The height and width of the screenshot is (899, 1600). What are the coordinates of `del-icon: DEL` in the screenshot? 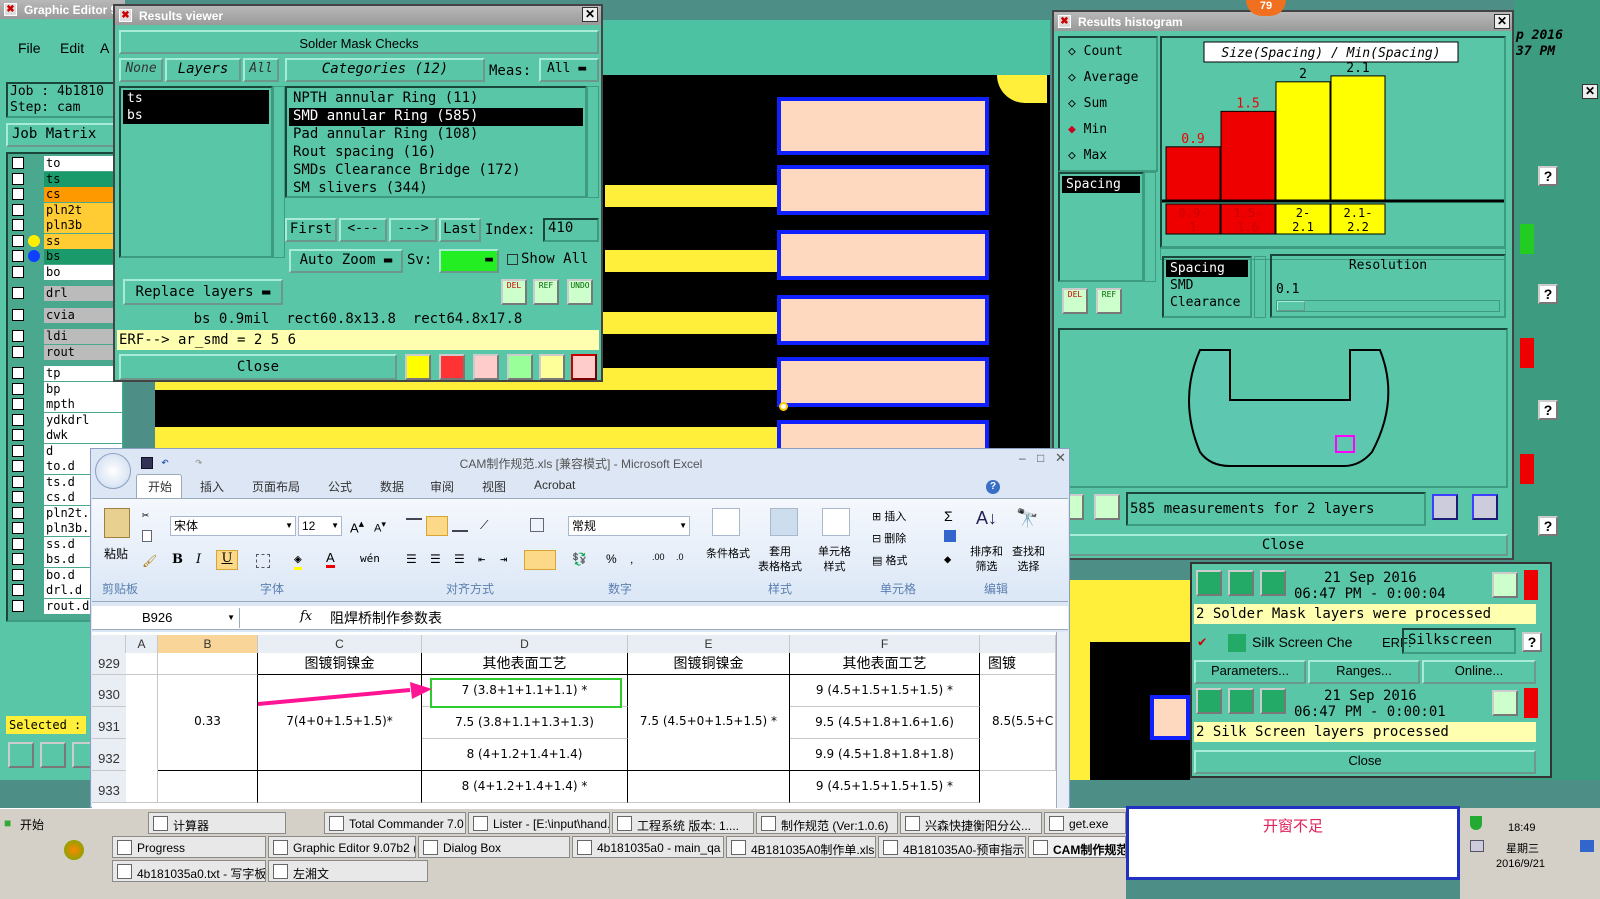 It's located at (514, 292).